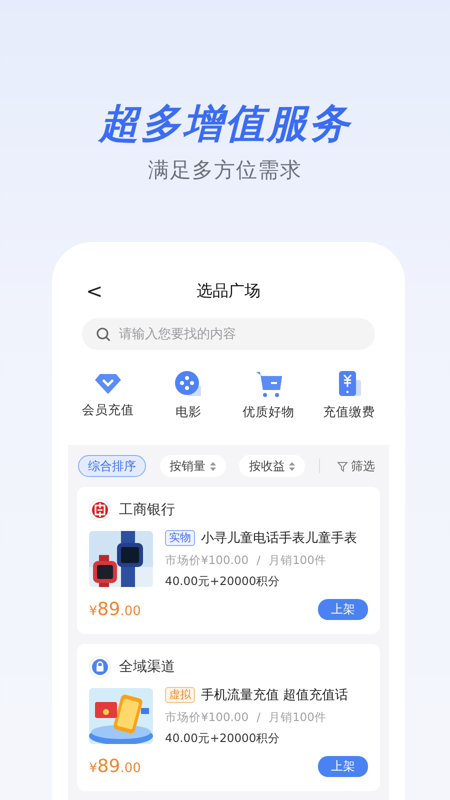 The image size is (450, 800). I want to click on category-item: 电影, so click(188, 395).